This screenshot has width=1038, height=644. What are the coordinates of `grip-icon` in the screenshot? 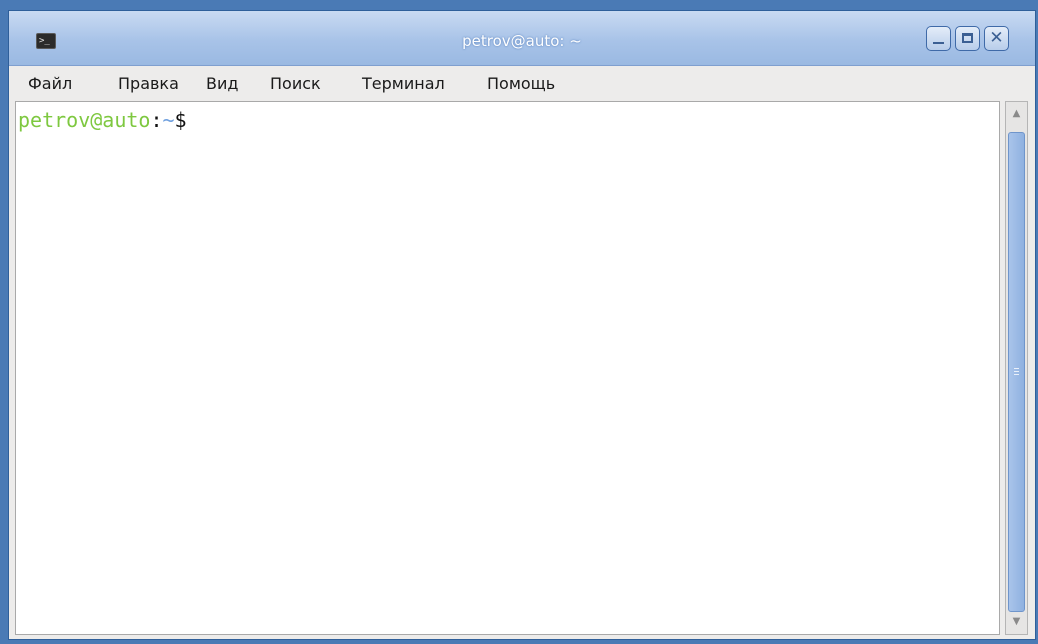 It's located at (1016, 372).